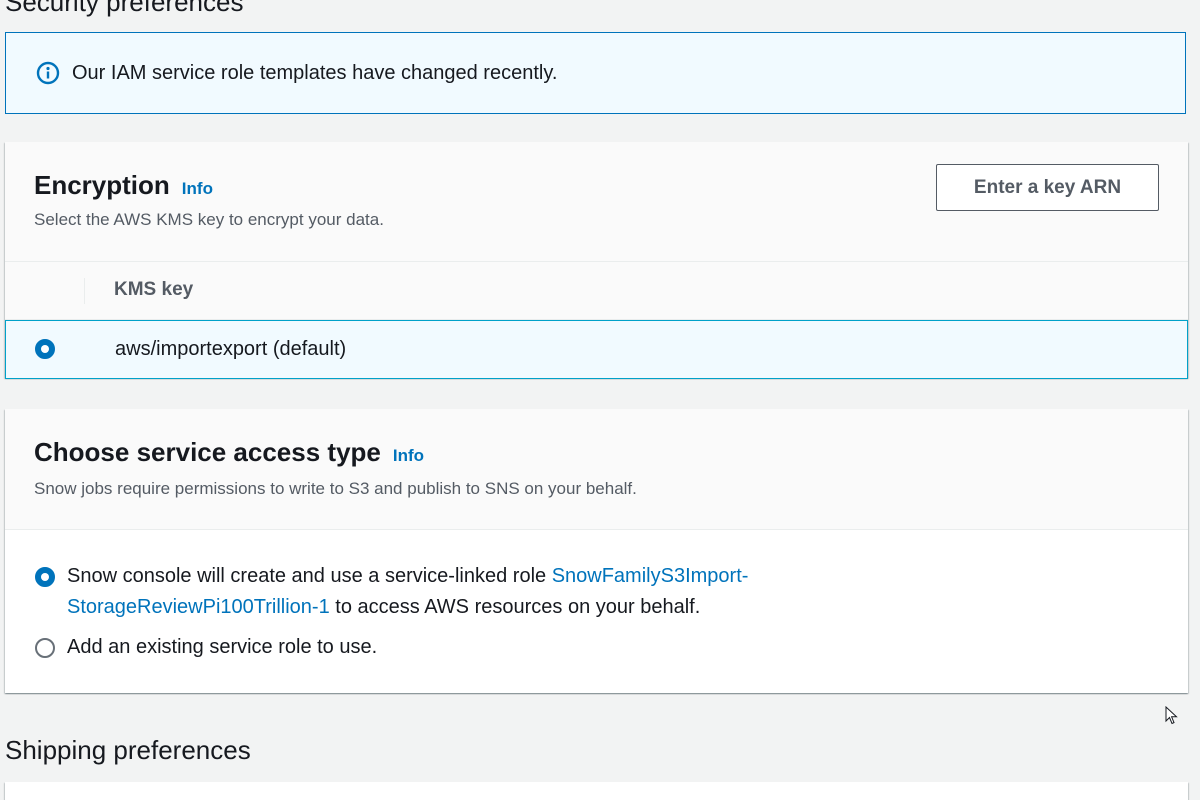 This screenshot has width=1200, height=800. Describe the element at coordinates (408, 456) in the screenshot. I see `service-access-info-link: Info` at that location.